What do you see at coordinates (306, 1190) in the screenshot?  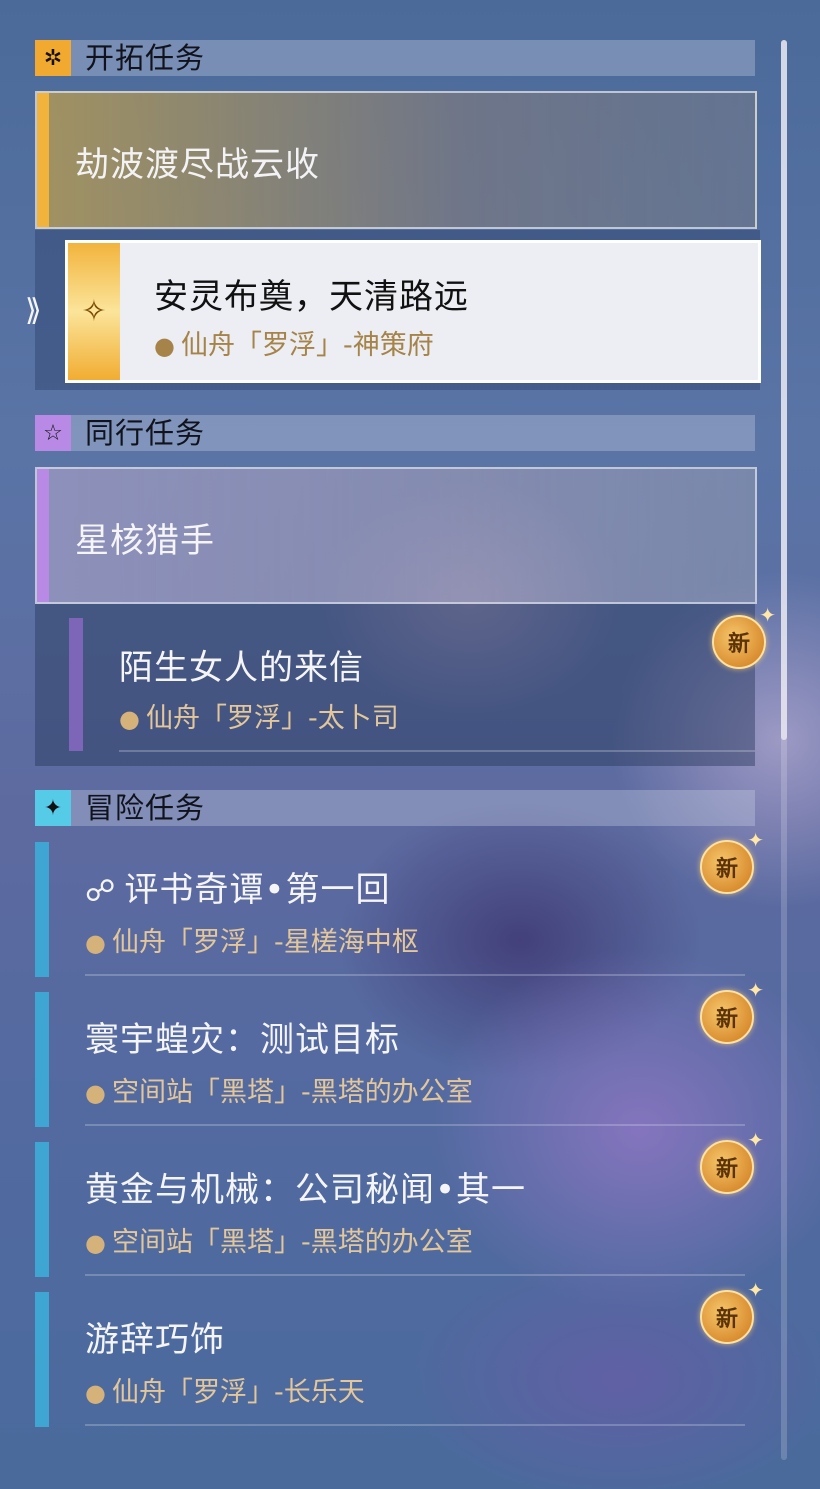 I see `quest-title: 黄金与机械：公司秘闻•其一` at bounding box center [306, 1190].